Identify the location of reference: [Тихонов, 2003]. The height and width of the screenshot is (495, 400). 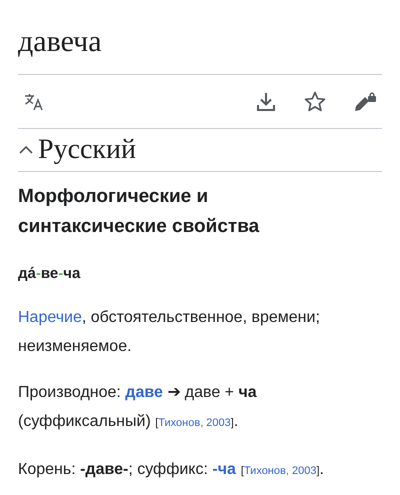
(280, 471).